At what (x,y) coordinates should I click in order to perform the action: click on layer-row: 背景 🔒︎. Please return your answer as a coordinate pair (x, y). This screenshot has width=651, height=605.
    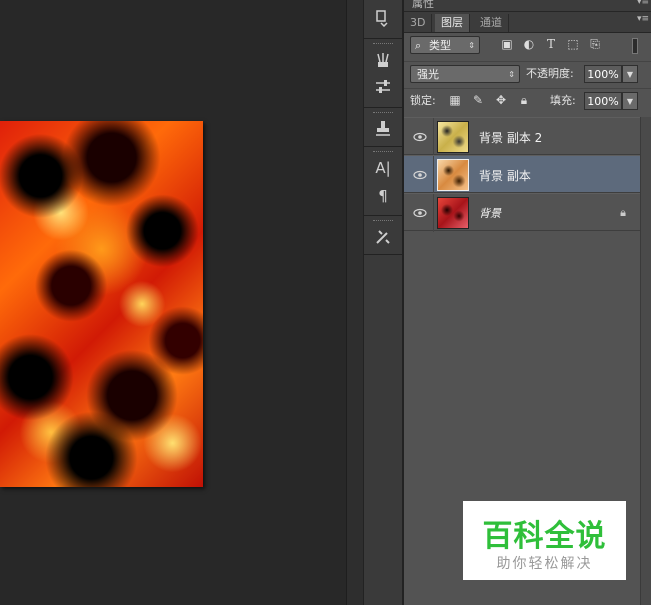
    Looking at the image, I should click on (522, 212).